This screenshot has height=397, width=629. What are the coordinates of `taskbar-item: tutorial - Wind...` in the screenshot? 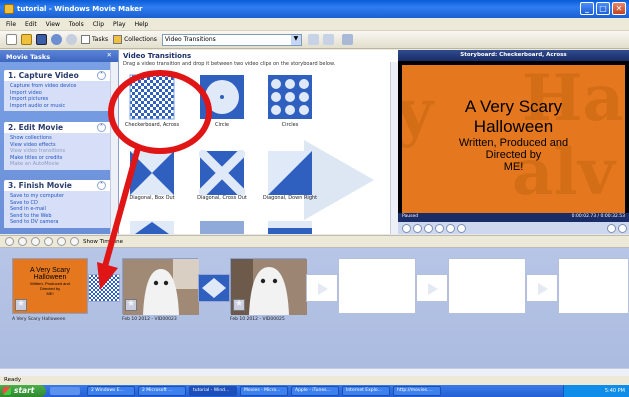 It's located at (213, 391).